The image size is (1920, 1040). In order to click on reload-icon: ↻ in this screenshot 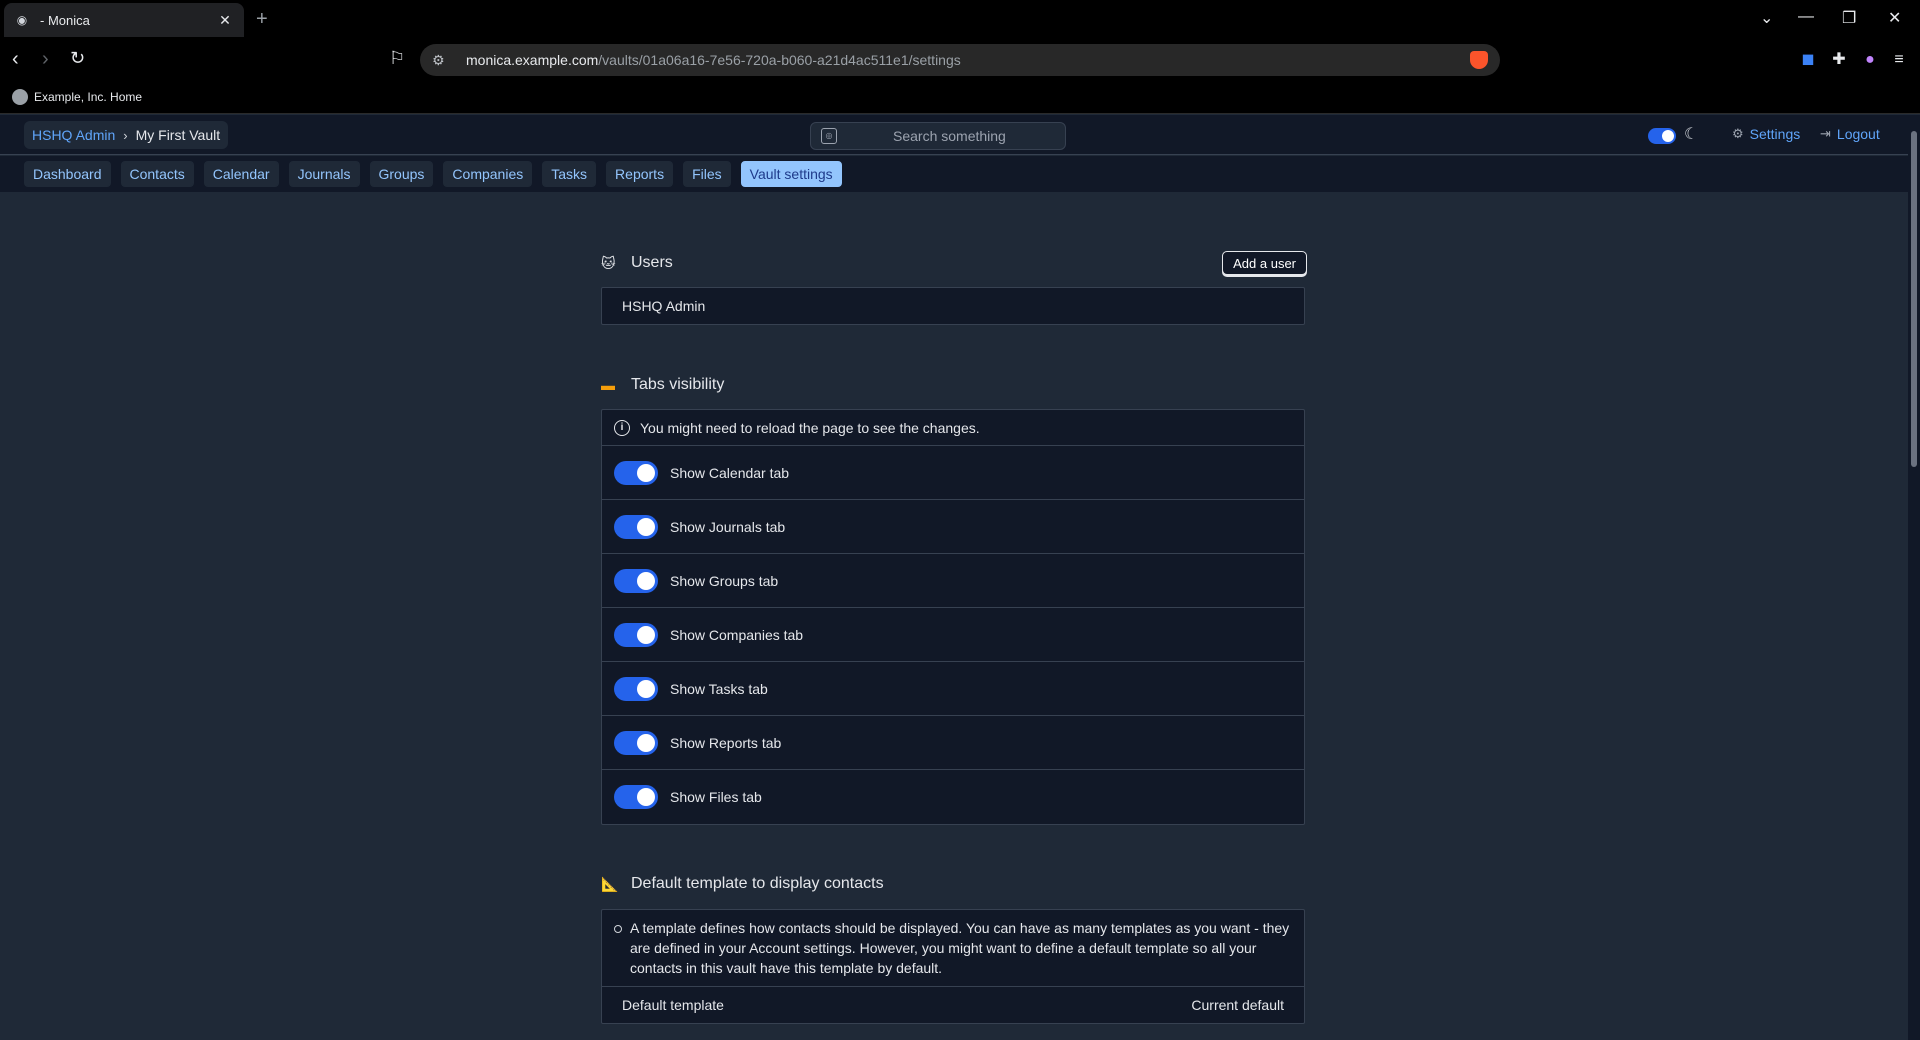, I will do `click(77, 58)`.